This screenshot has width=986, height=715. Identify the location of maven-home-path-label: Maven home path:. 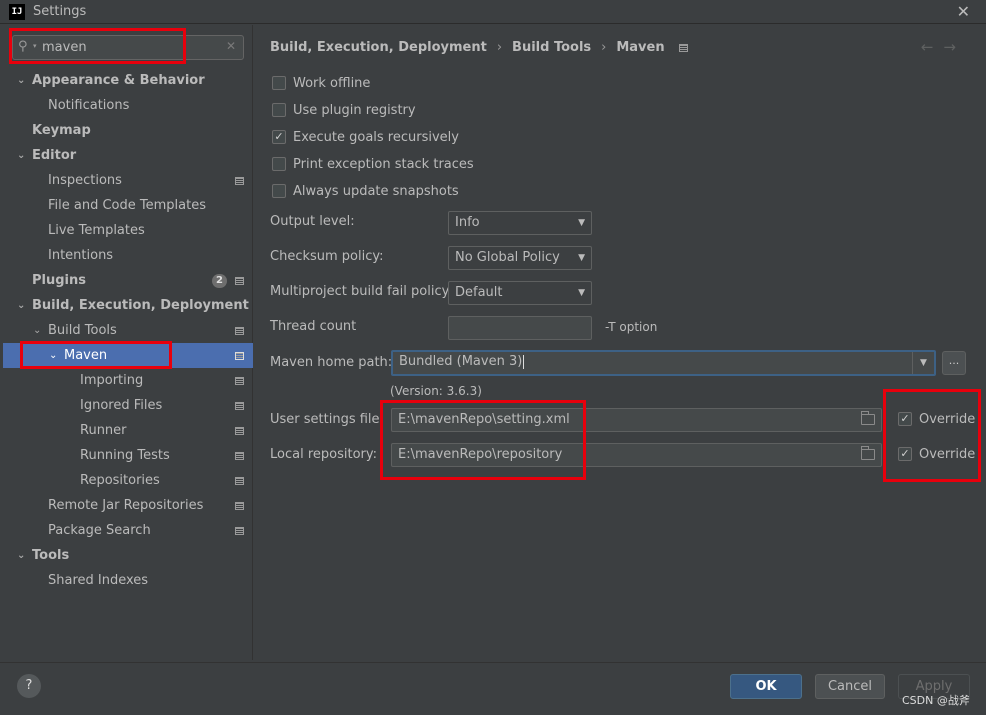
(331, 362).